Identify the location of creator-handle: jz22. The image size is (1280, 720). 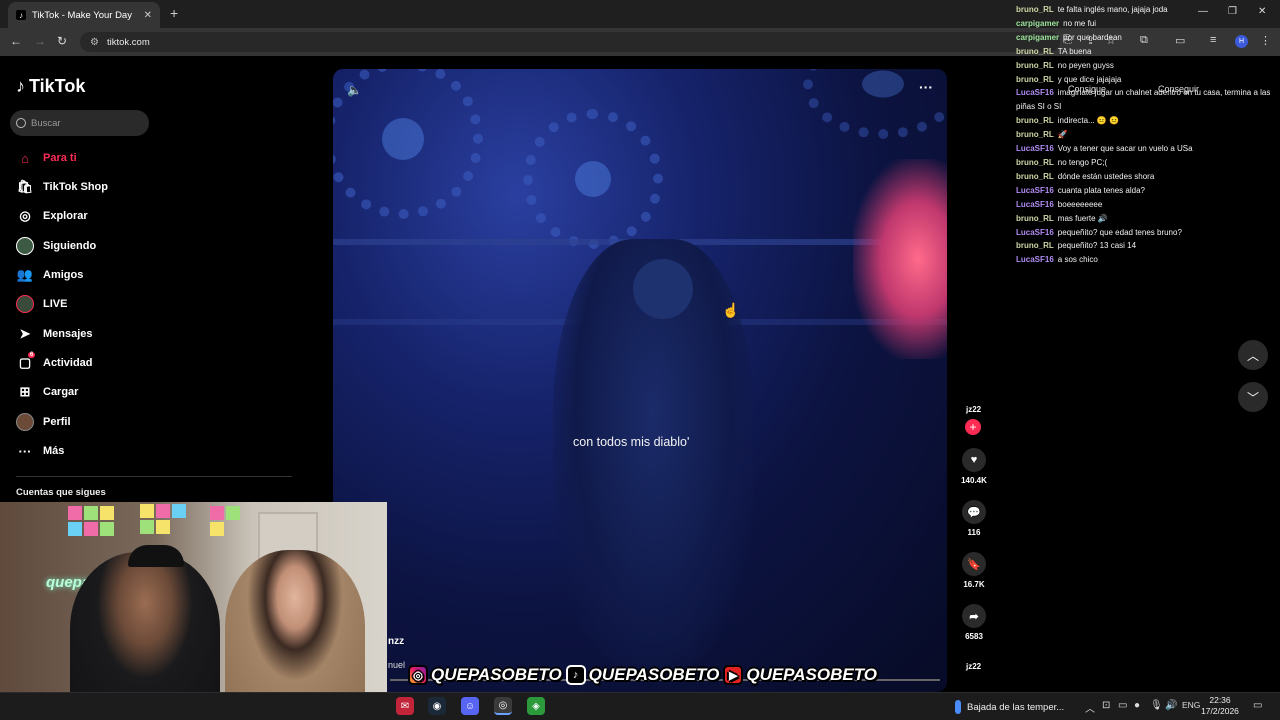
(973, 409).